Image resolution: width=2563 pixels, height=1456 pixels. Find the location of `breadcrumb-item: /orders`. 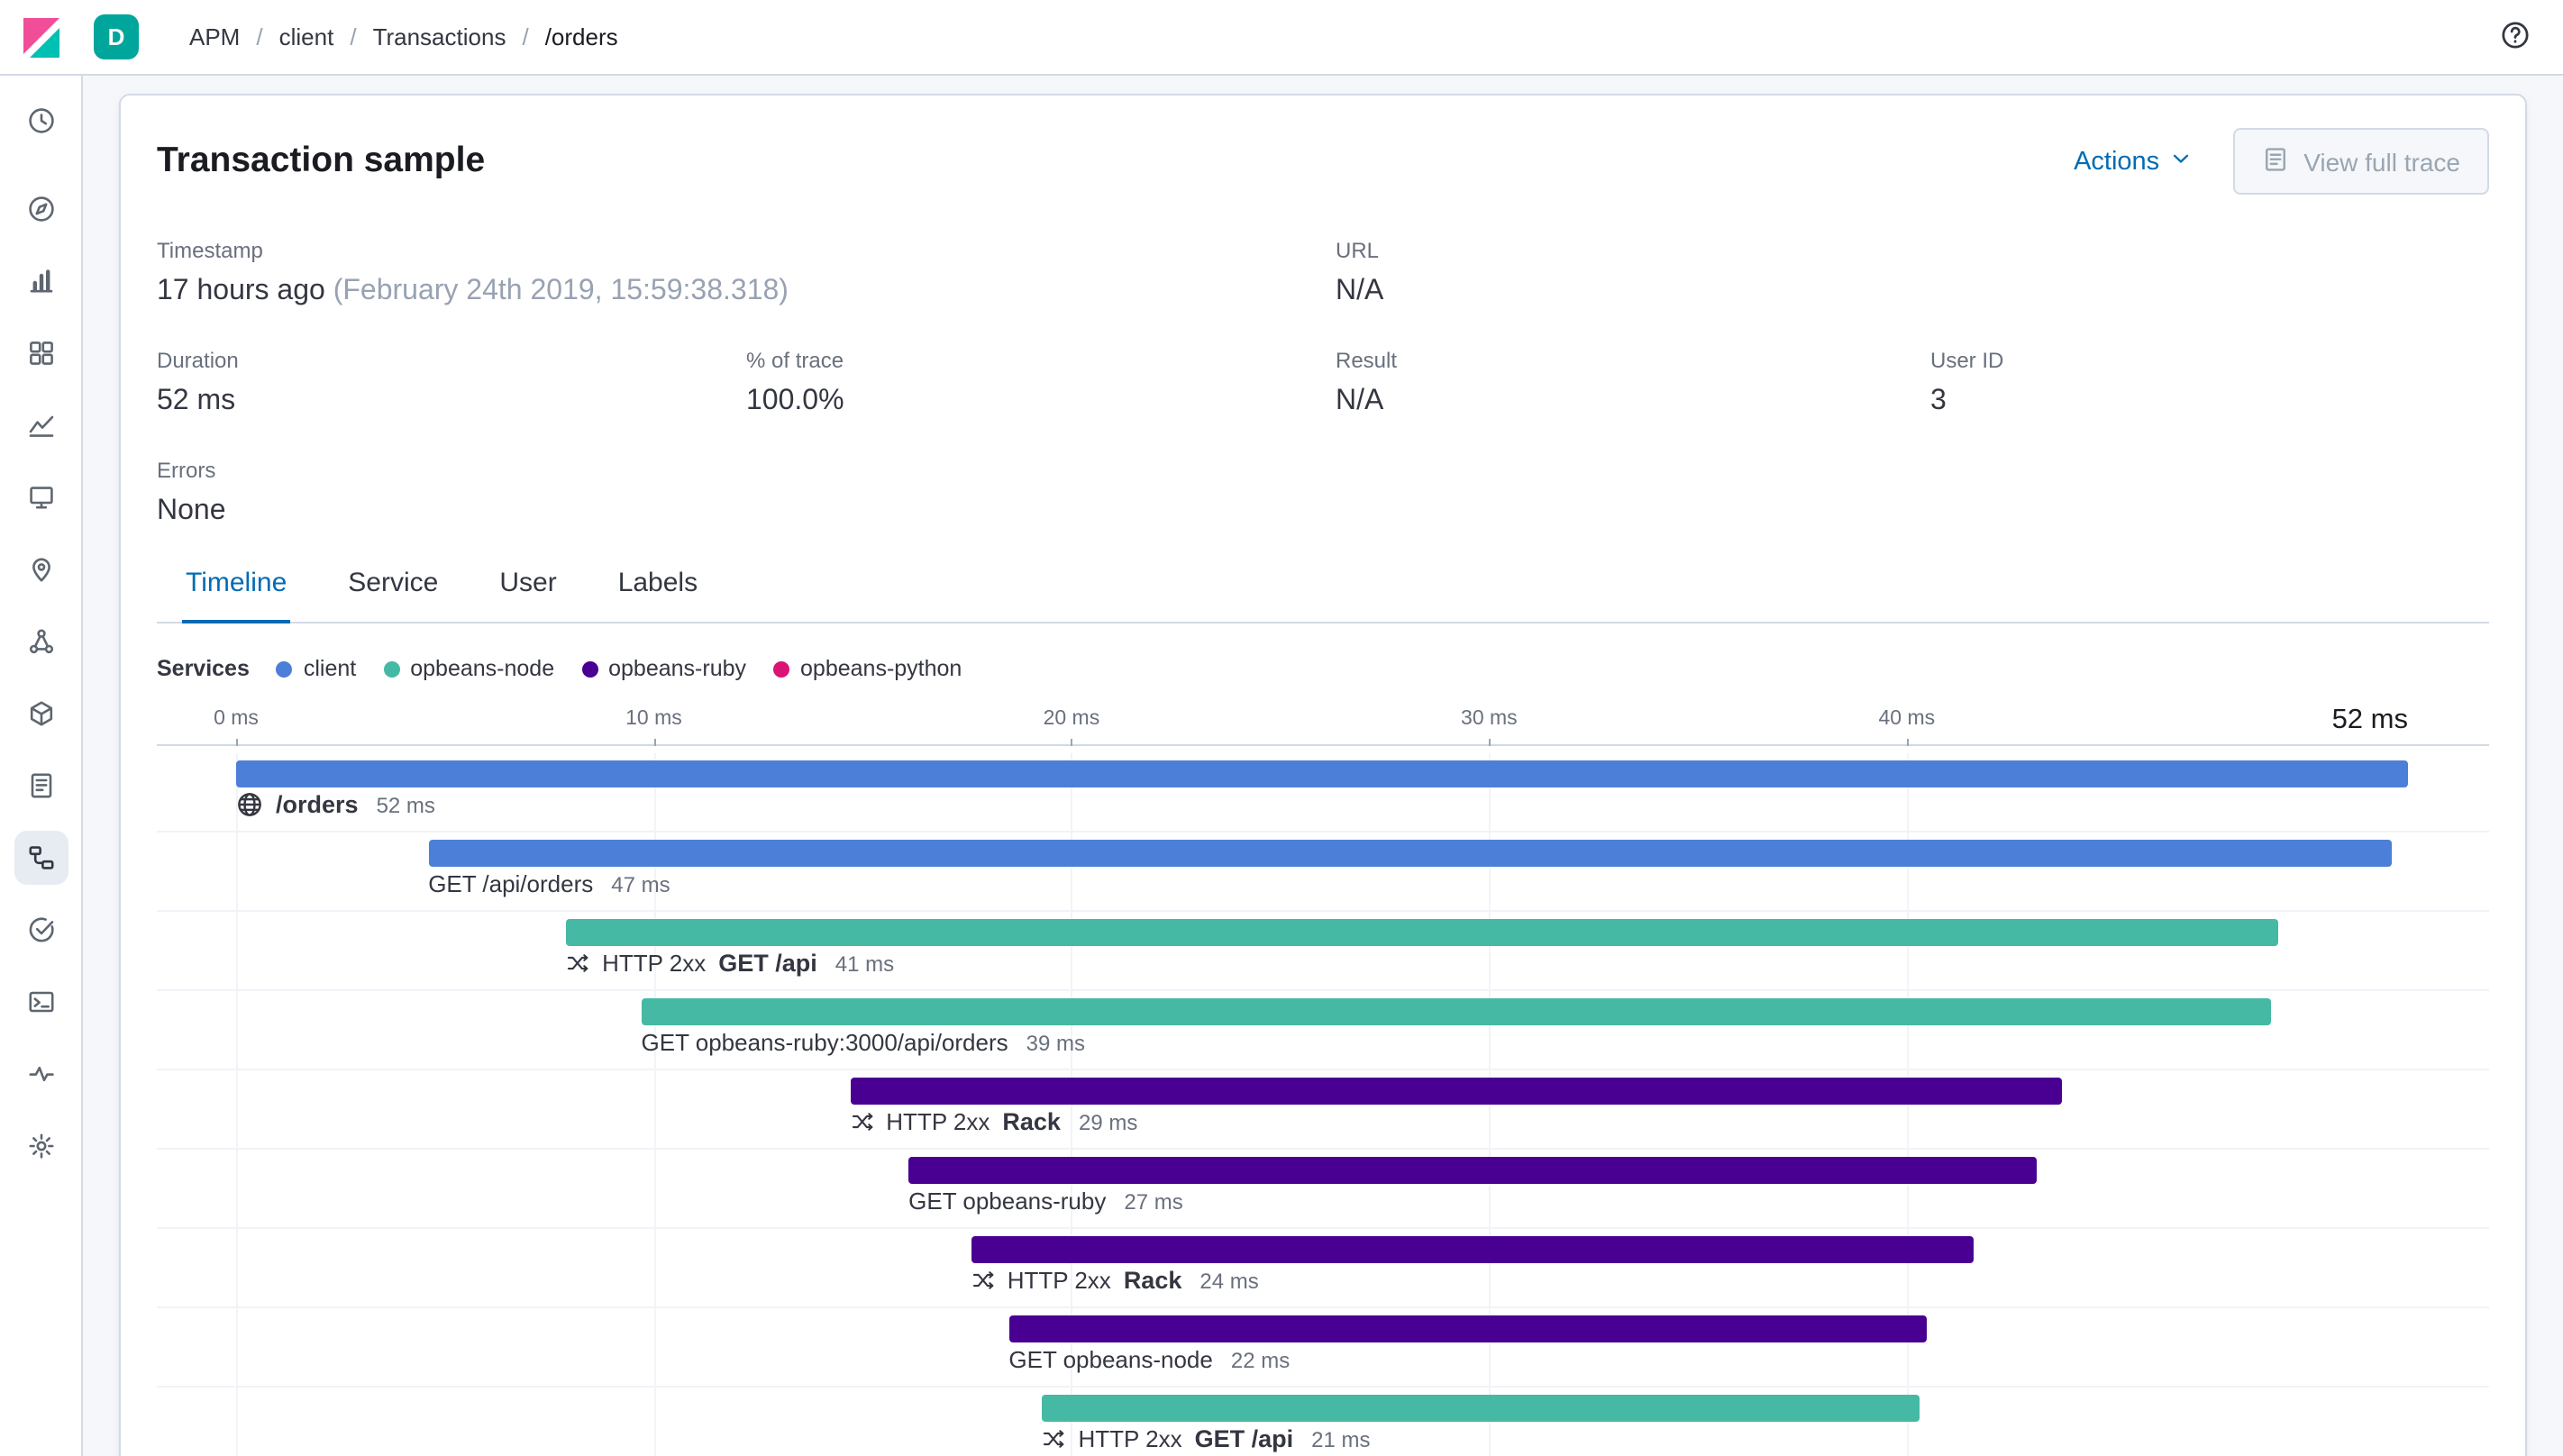

breadcrumb-item: /orders is located at coordinates (581, 37).